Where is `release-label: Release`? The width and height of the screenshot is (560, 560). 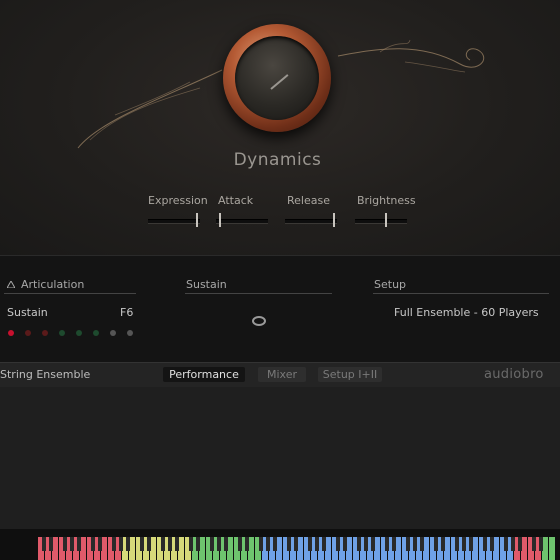
release-label: Release is located at coordinates (308, 200).